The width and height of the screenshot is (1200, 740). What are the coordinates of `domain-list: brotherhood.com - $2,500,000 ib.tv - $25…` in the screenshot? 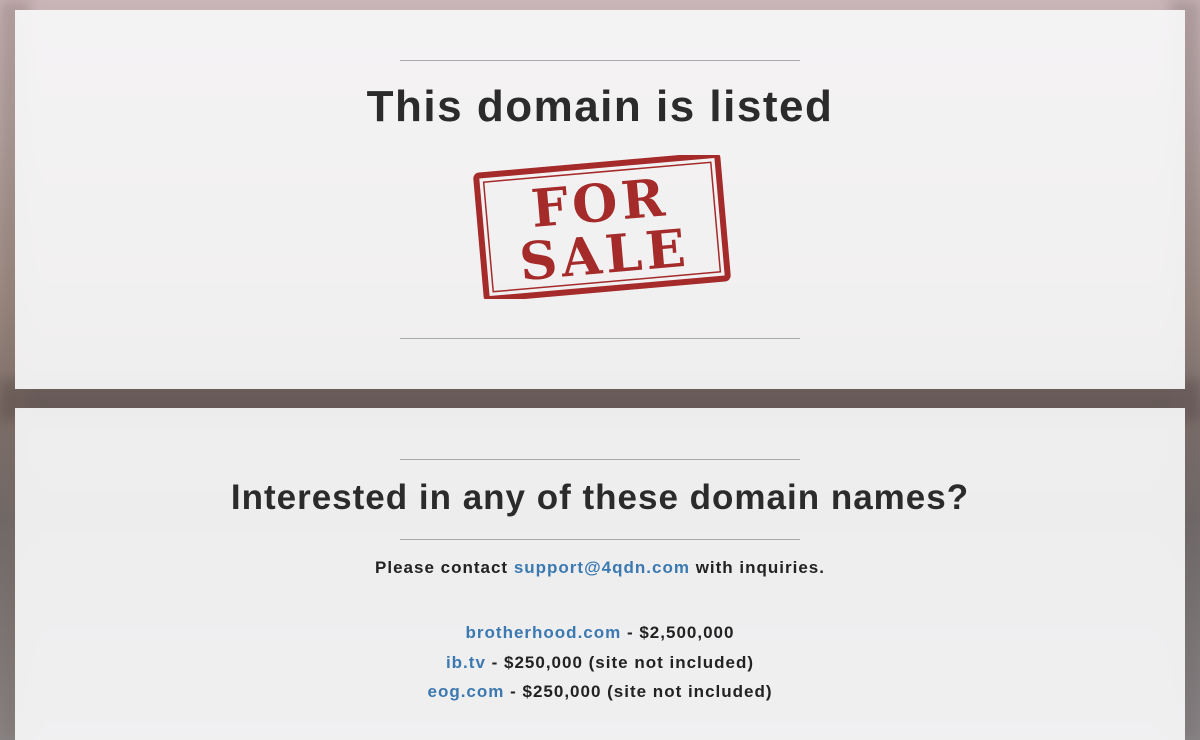 It's located at (600, 662).